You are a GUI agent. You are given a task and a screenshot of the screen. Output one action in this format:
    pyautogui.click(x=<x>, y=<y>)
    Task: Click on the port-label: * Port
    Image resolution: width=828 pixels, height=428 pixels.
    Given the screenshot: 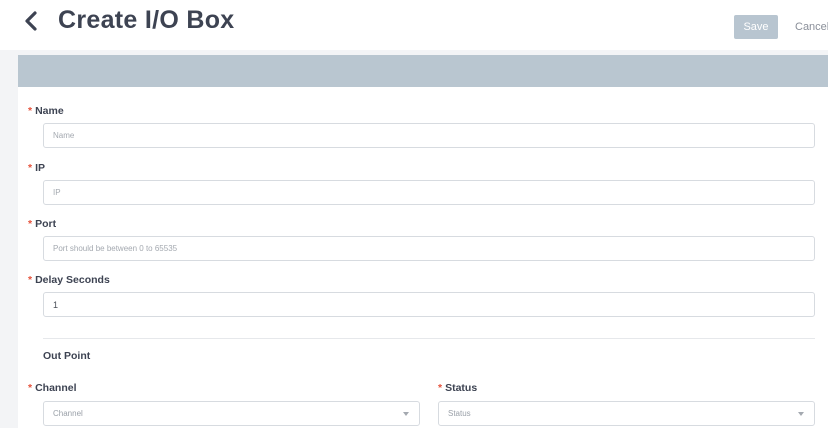 What is the action you would take?
    pyautogui.click(x=42, y=224)
    